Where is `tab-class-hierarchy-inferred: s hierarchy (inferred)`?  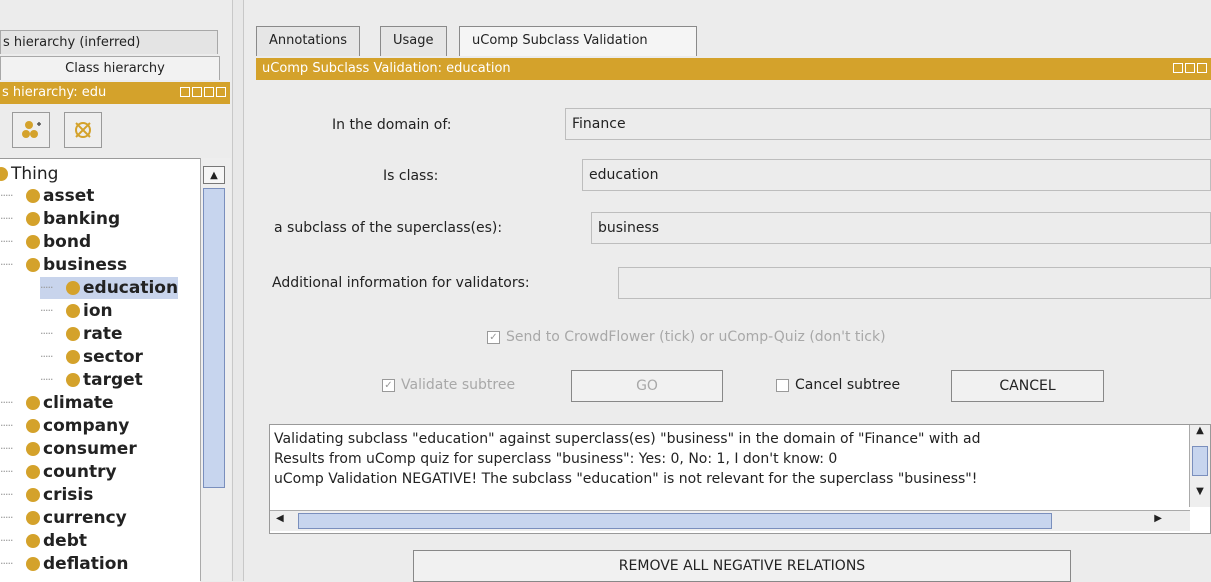 tab-class-hierarchy-inferred: s hierarchy (inferred) is located at coordinates (109, 42).